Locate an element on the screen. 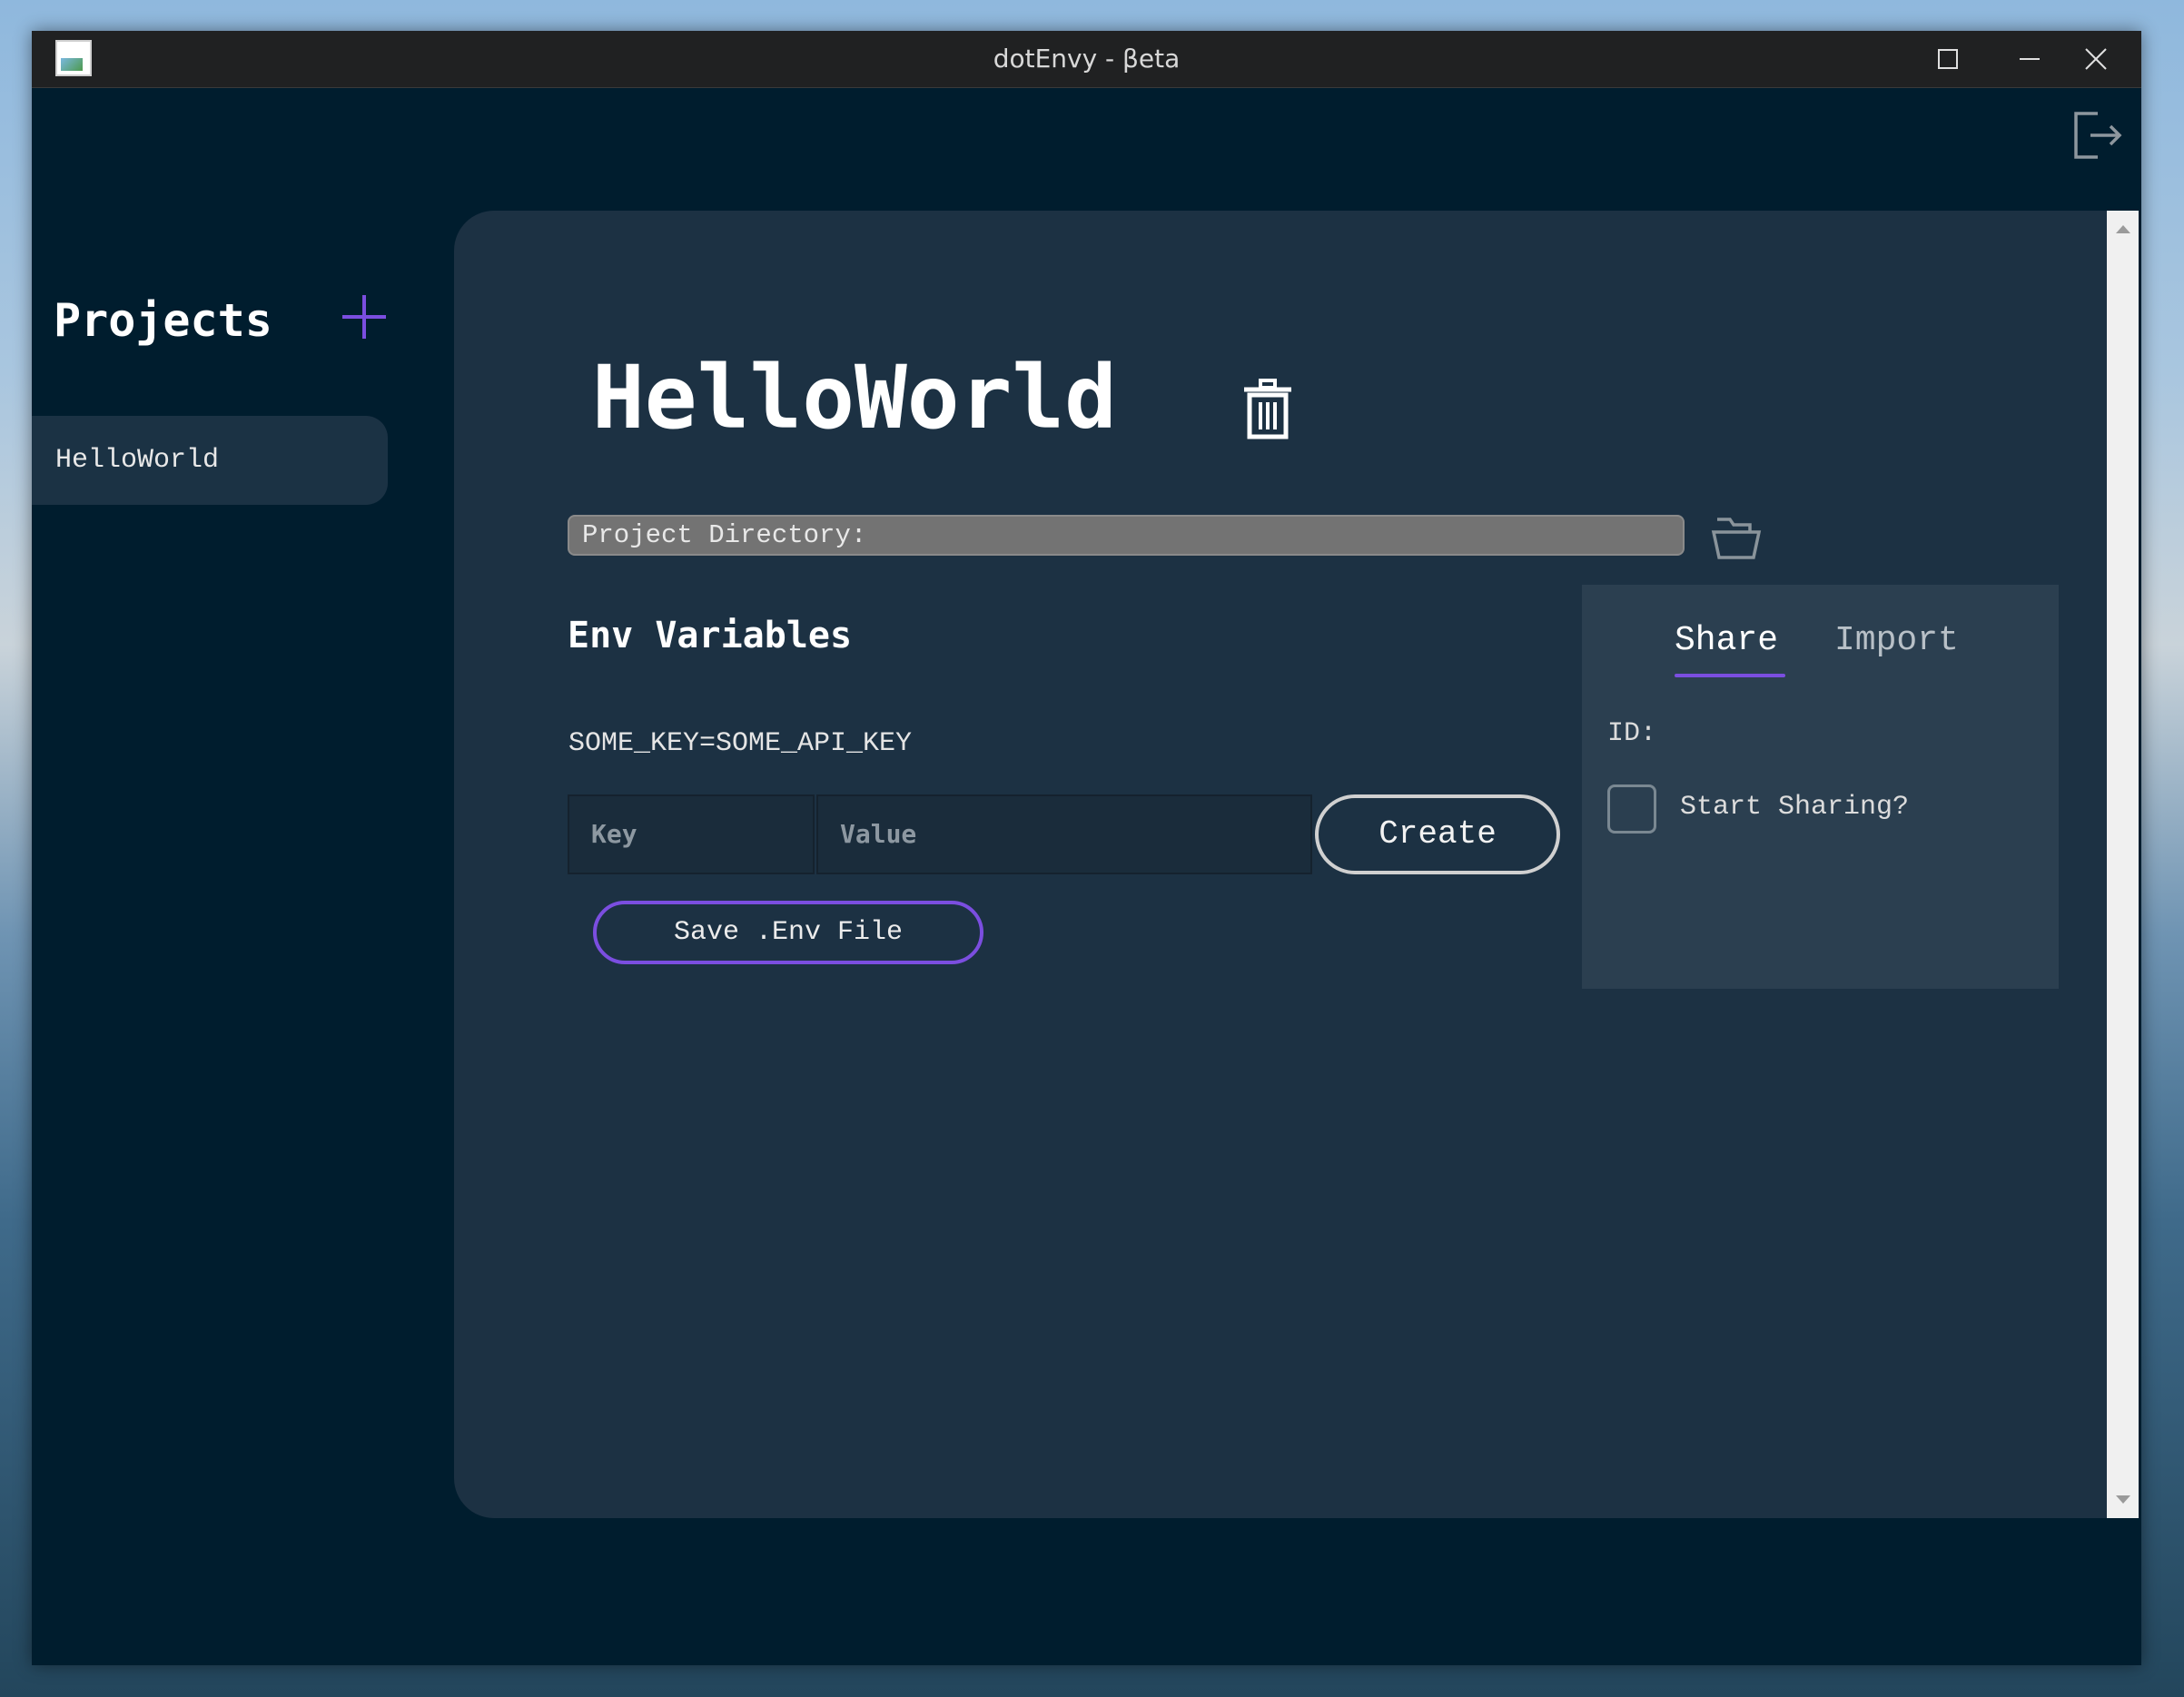 Image resolution: width=2184 pixels, height=1697 pixels. plus-icon is located at coordinates (364, 317).